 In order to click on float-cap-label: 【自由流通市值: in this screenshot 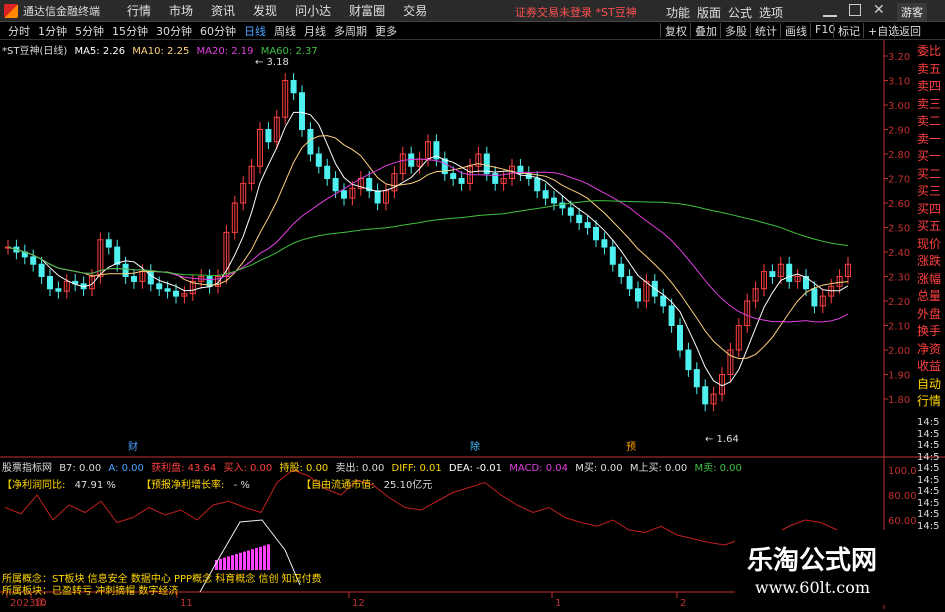, I will do `click(338, 485)`.